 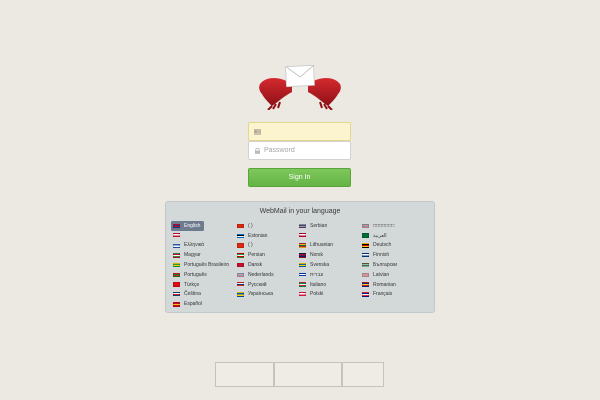 I want to click on envelope-hands-logo, so click(x=300, y=87).